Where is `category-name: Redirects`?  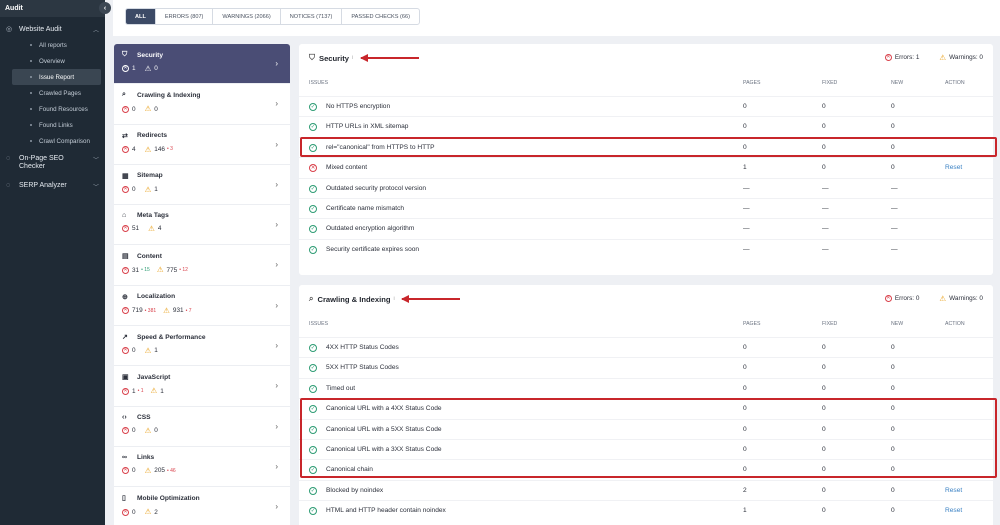
category-name: Redirects is located at coordinates (152, 136).